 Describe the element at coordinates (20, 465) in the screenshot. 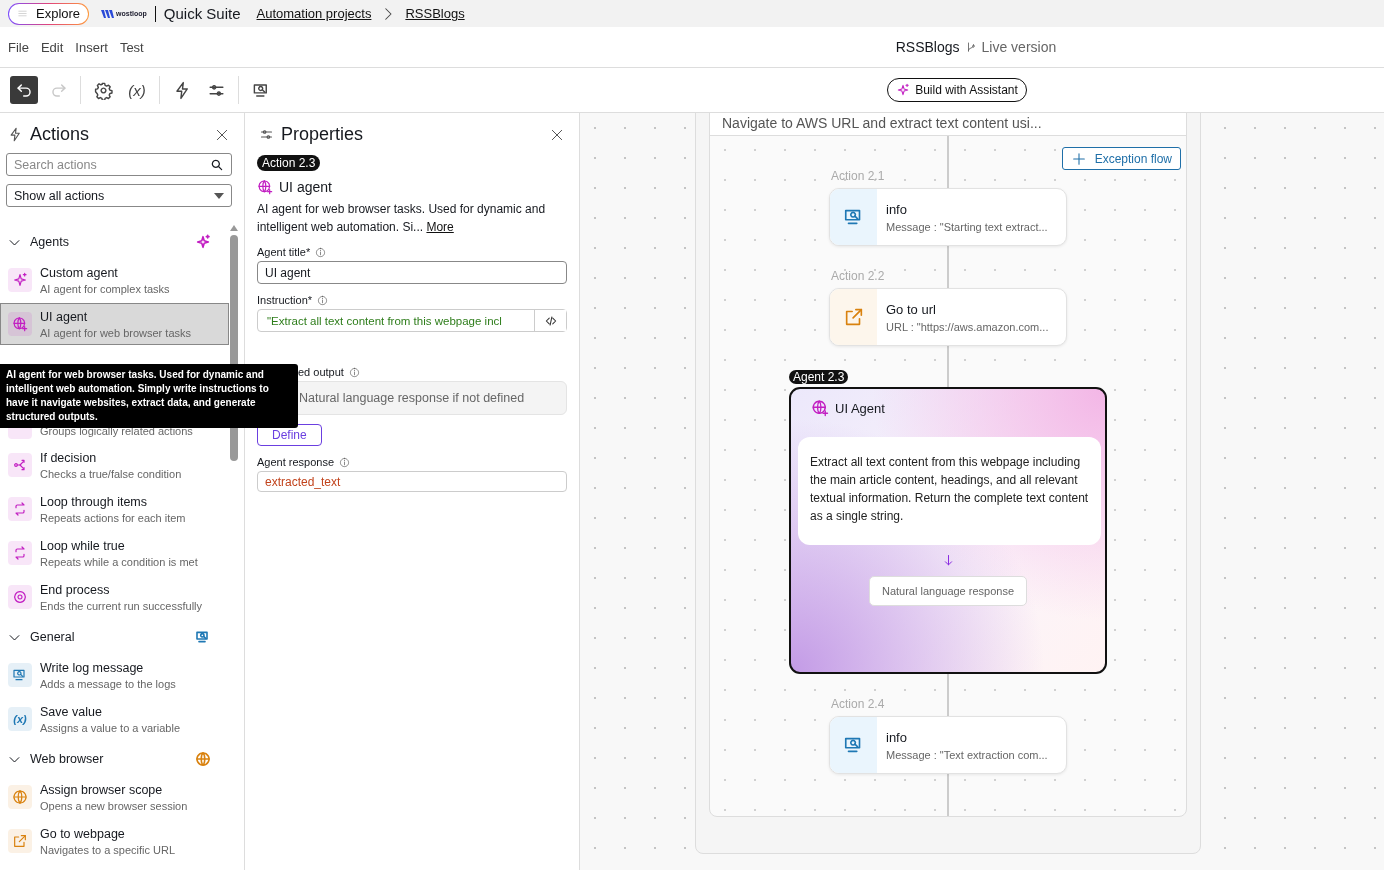

I see `branch-icon` at that location.